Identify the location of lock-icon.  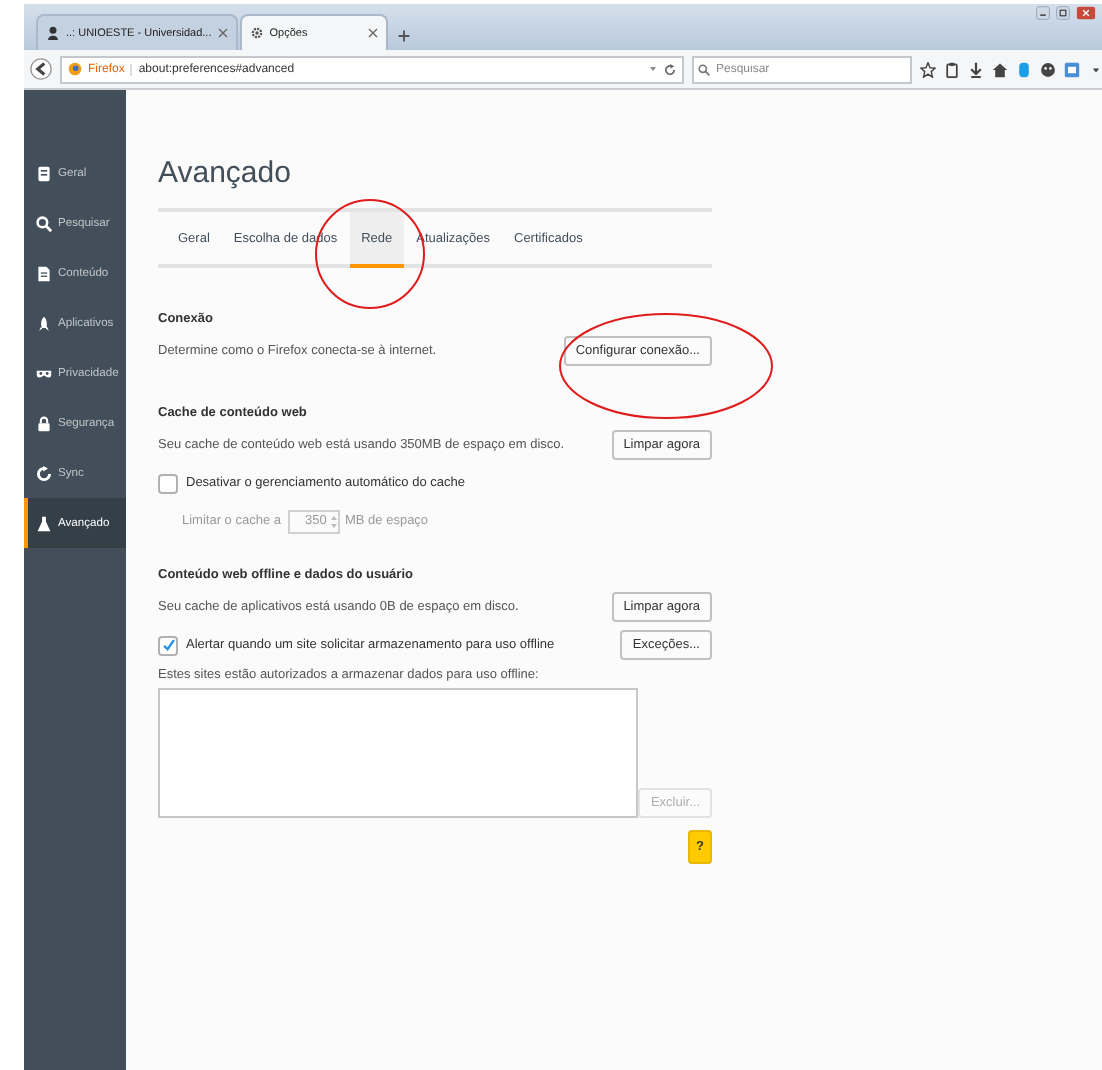
(44, 423).